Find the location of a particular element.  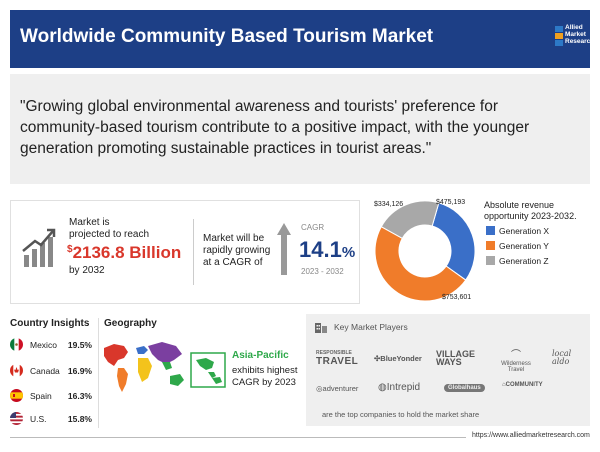

geography-region: Asia-Pacific is located at coordinates (260, 355).